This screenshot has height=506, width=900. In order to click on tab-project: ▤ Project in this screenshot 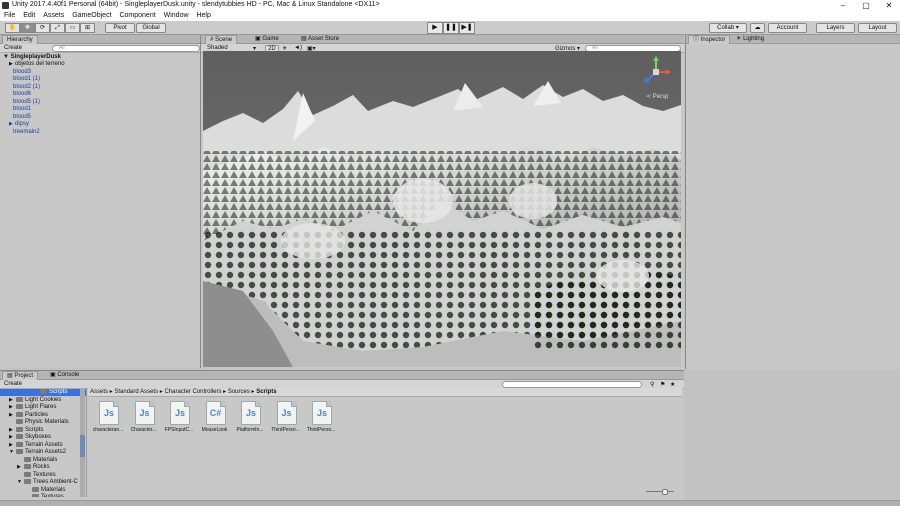, I will do `click(20, 375)`.